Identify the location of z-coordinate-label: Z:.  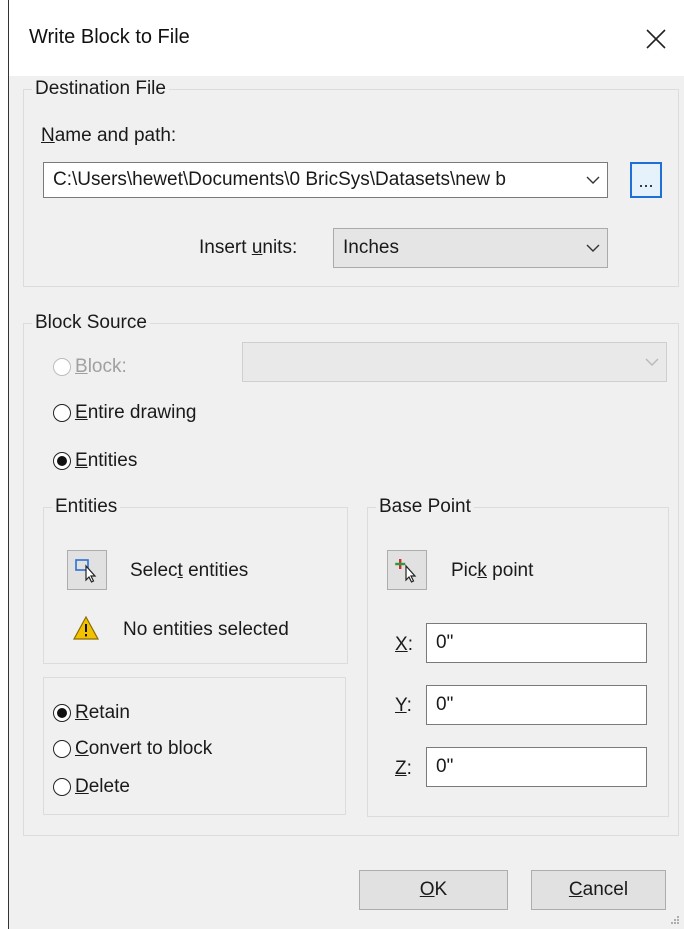
(403, 768).